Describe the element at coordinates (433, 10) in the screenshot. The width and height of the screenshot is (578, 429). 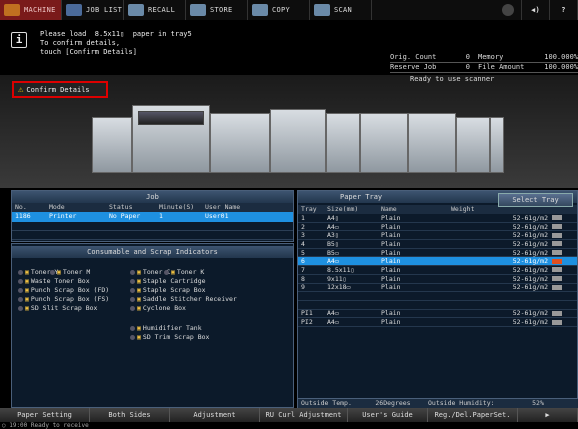
I see `tab-spacer` at that location.